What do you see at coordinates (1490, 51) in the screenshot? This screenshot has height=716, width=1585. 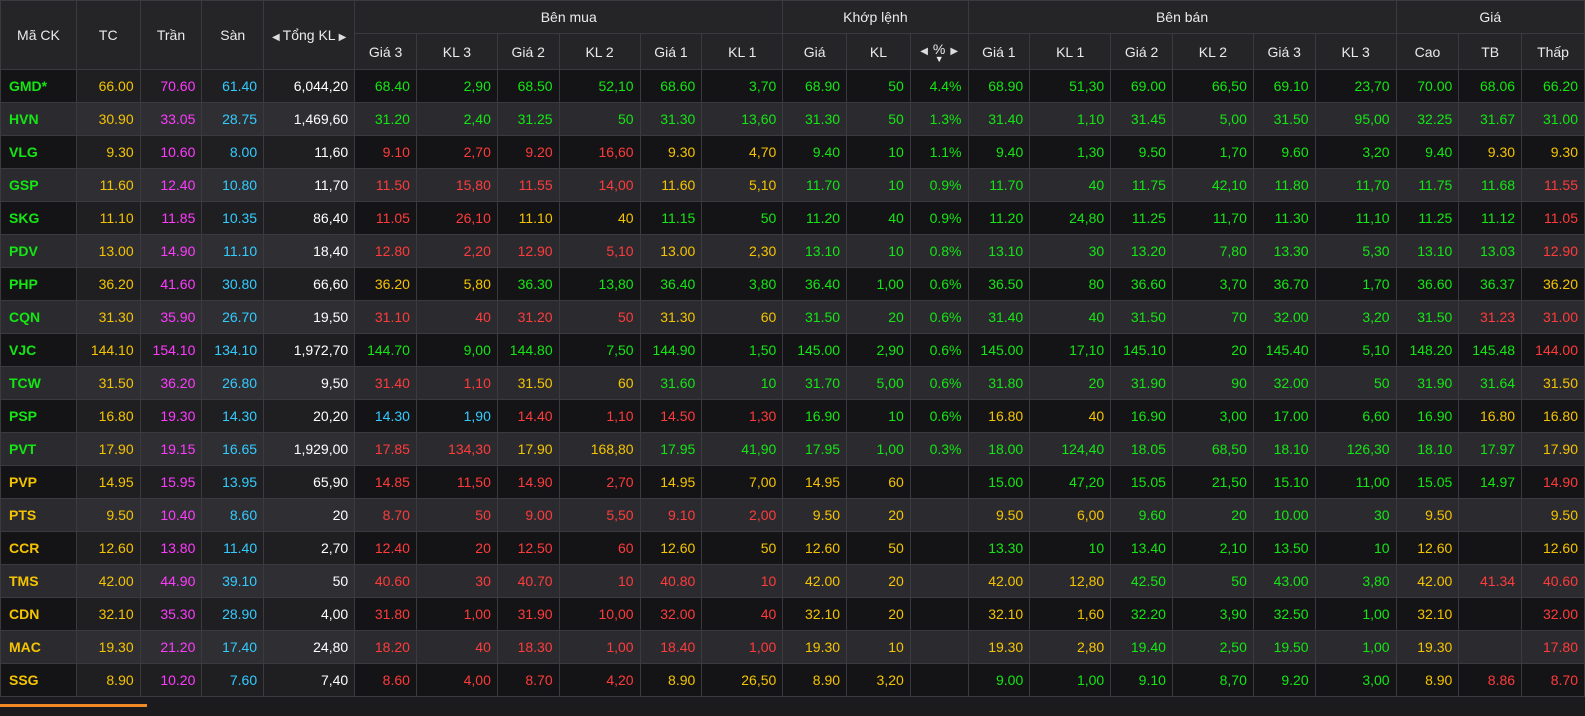 I see `col-avg: TB` at bounding box center [1490, 51].